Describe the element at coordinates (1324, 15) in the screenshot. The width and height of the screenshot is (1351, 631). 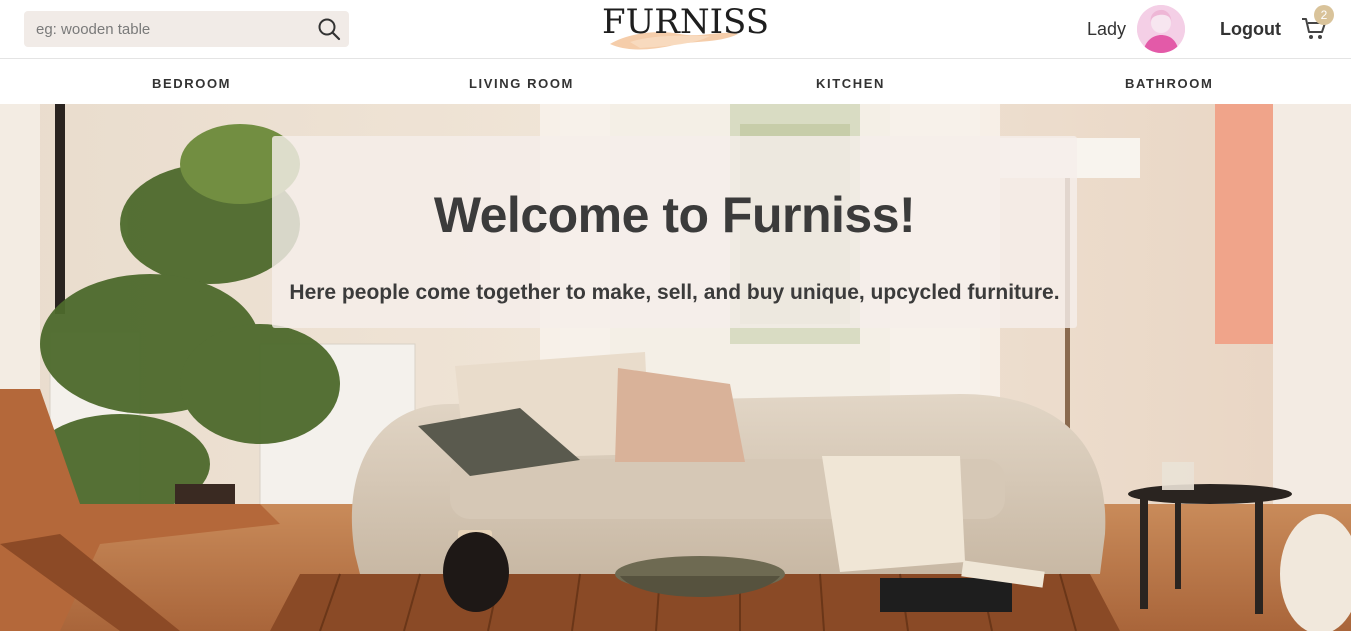
I see `cart-count-badge: 2` at that location.